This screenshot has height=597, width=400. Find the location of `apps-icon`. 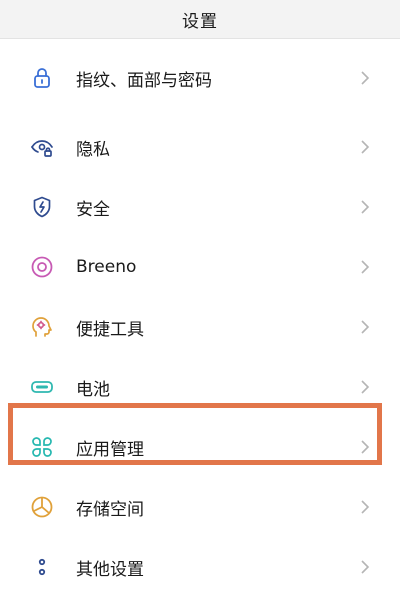

apps-icon is located at coordinates (42, 447).